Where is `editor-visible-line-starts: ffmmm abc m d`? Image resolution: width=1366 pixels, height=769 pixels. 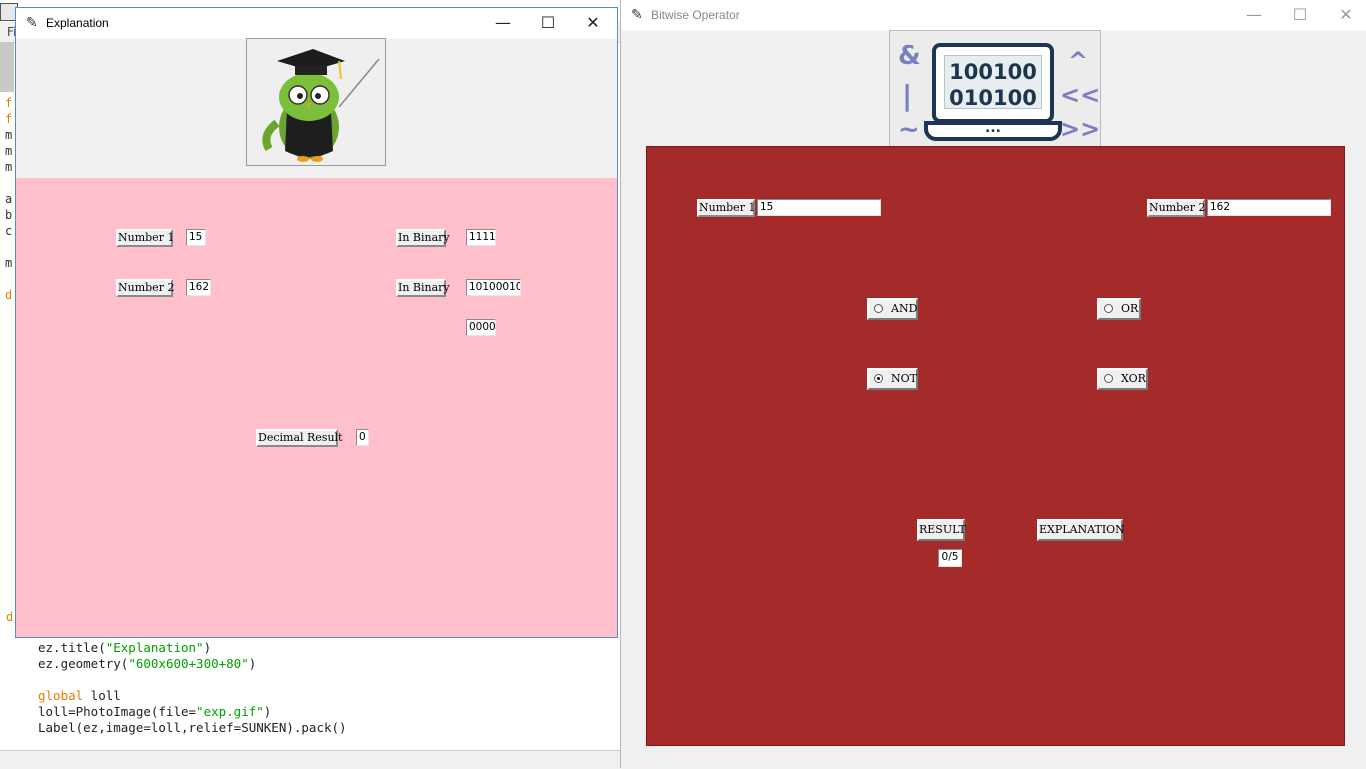
editor-visible-line-starts: ffmmm abc m d is located at coordinates (7, 200).